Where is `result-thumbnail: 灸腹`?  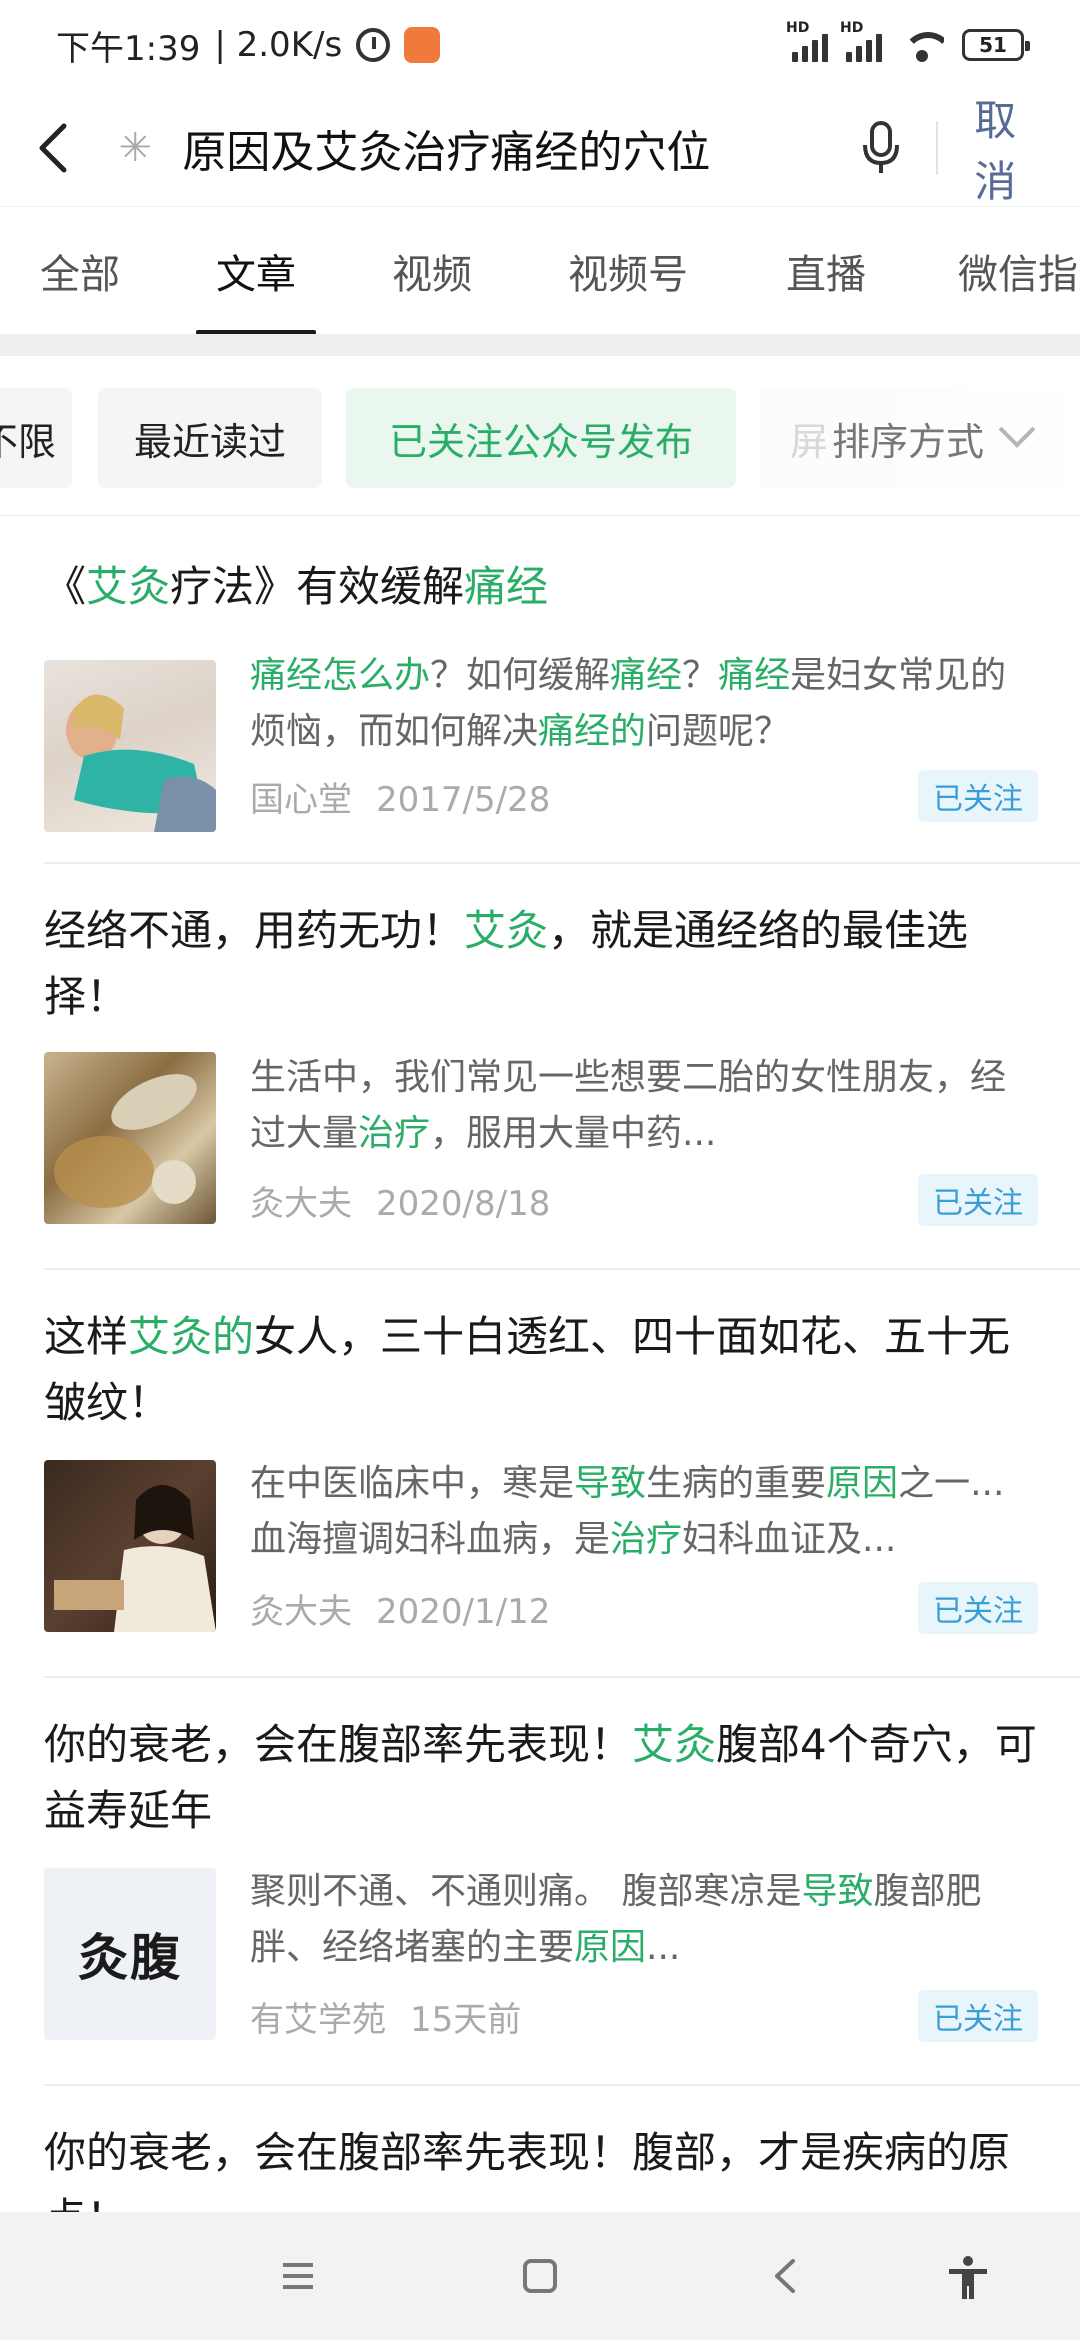 result-thumbnail: 灸腹 is located at coordinates (130, 1954).